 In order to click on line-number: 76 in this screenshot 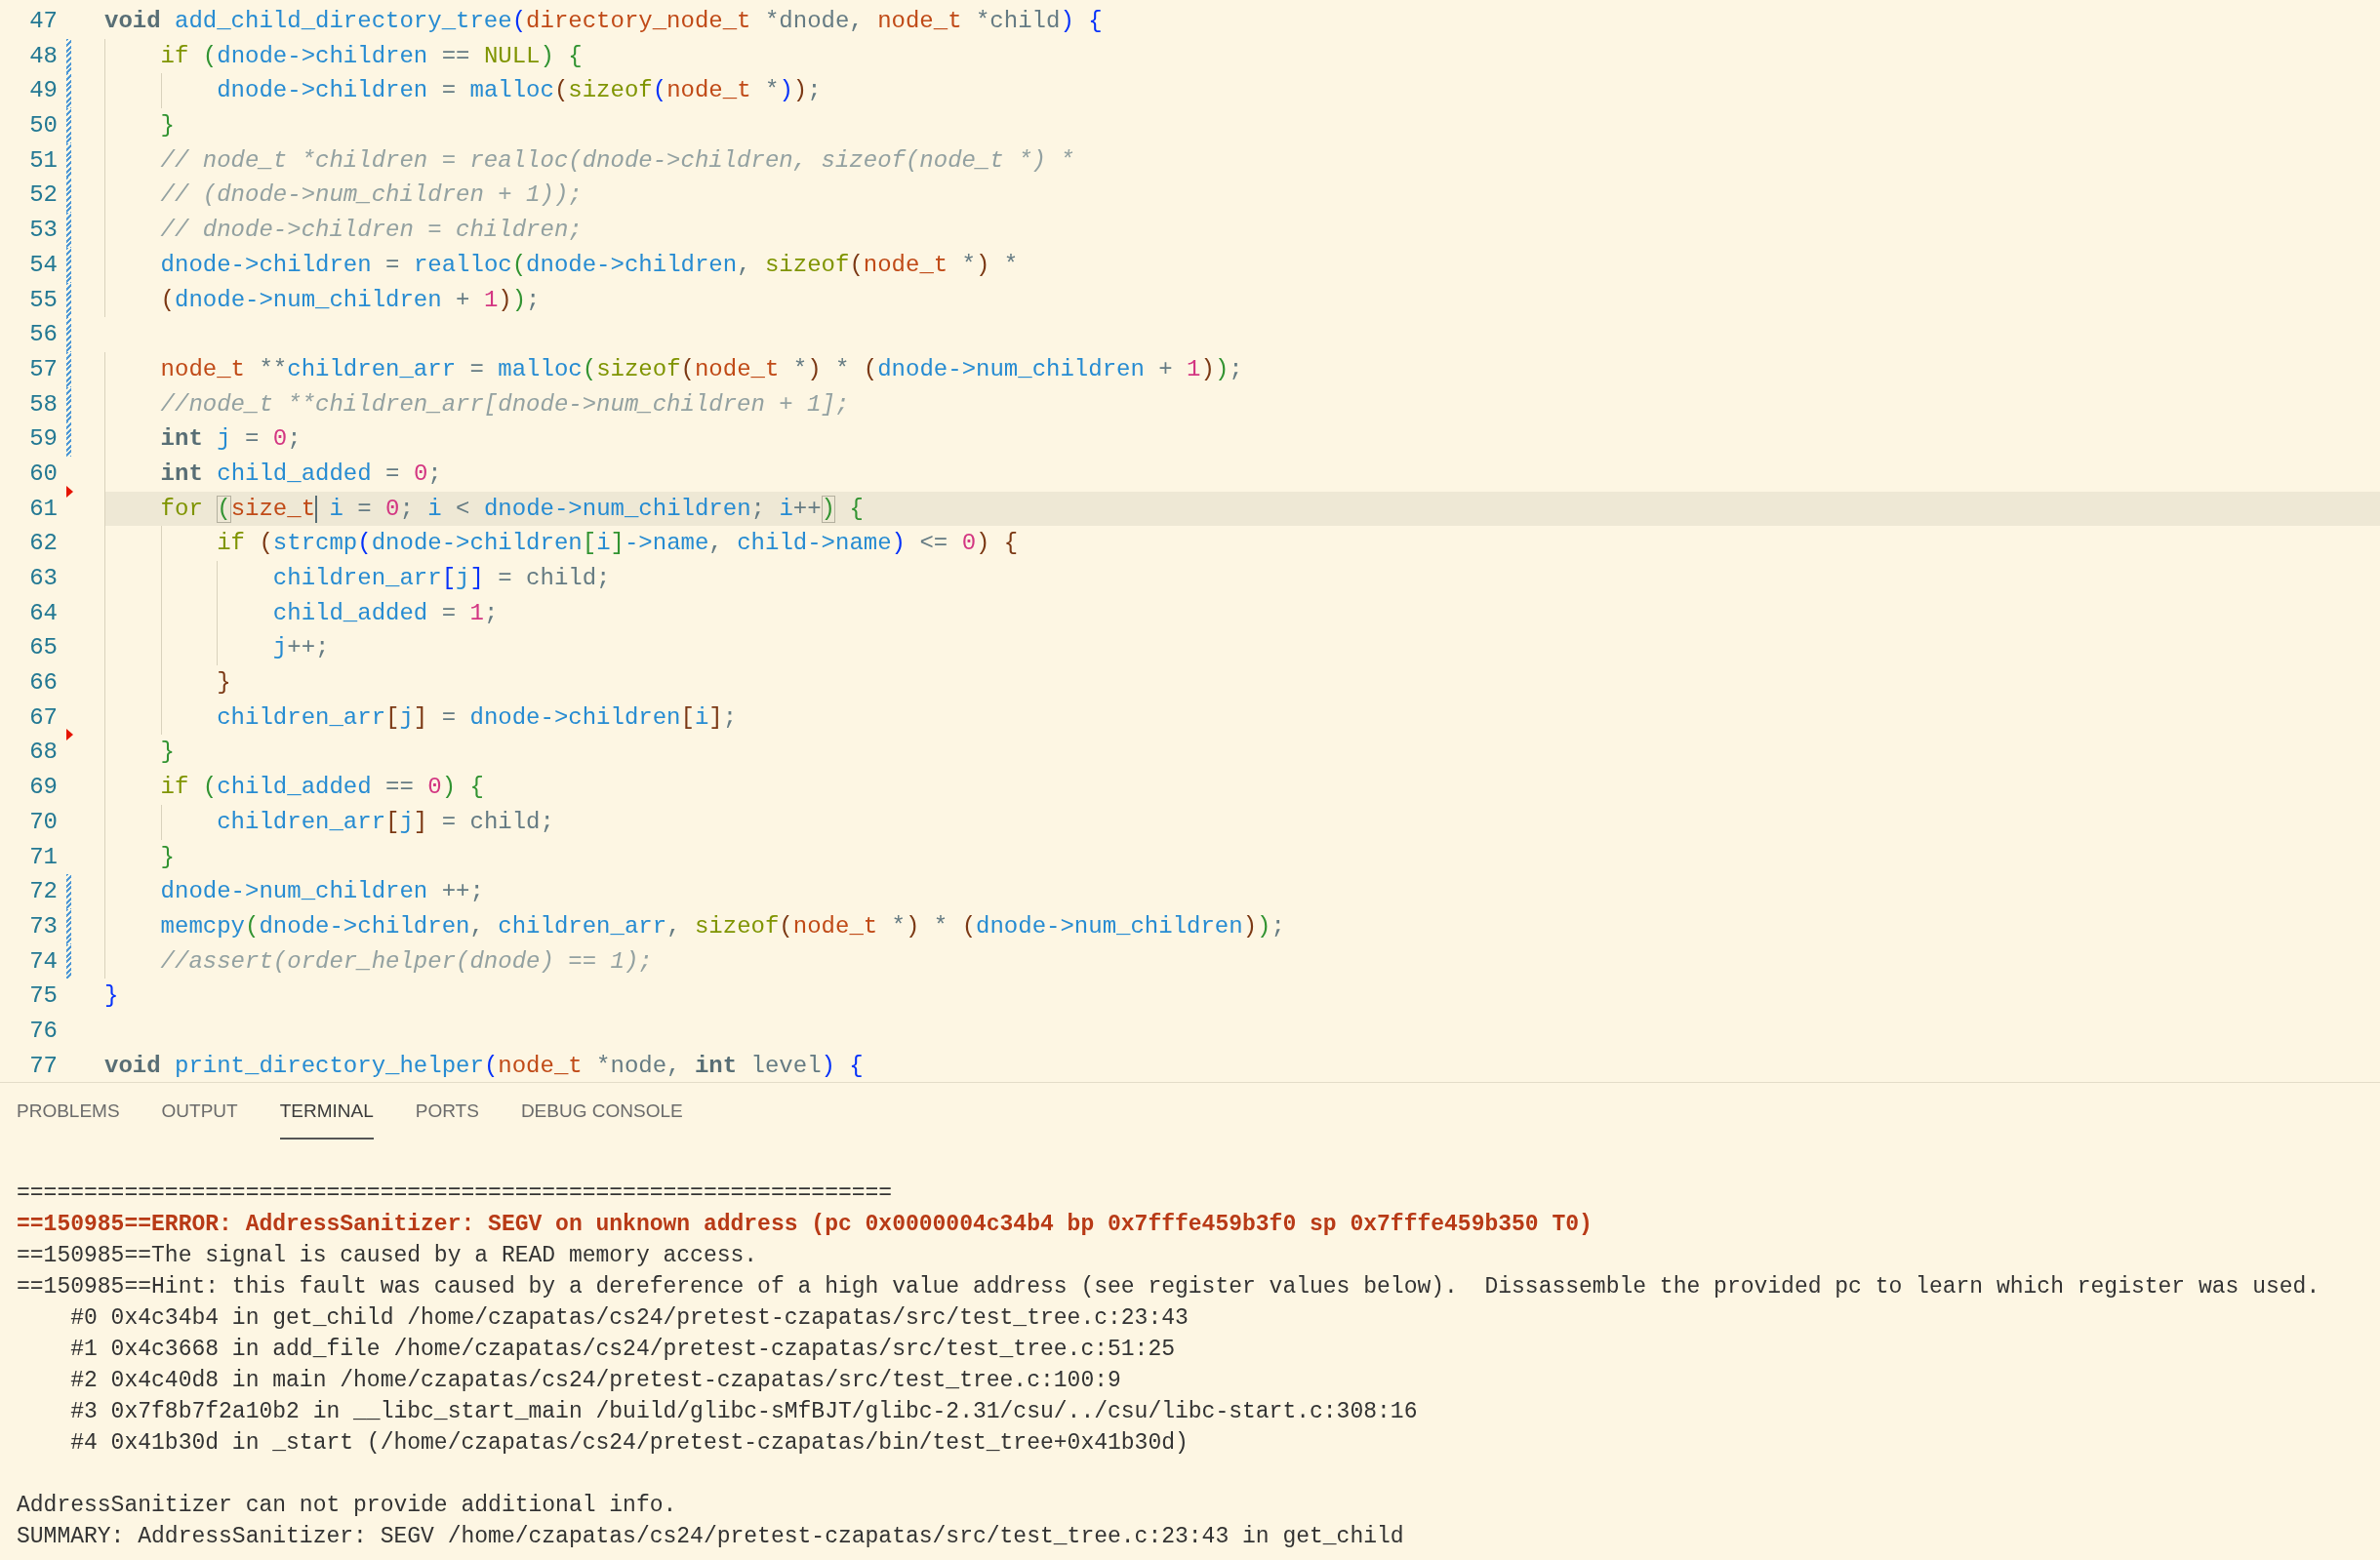, I will do `click(43, 1031)`.